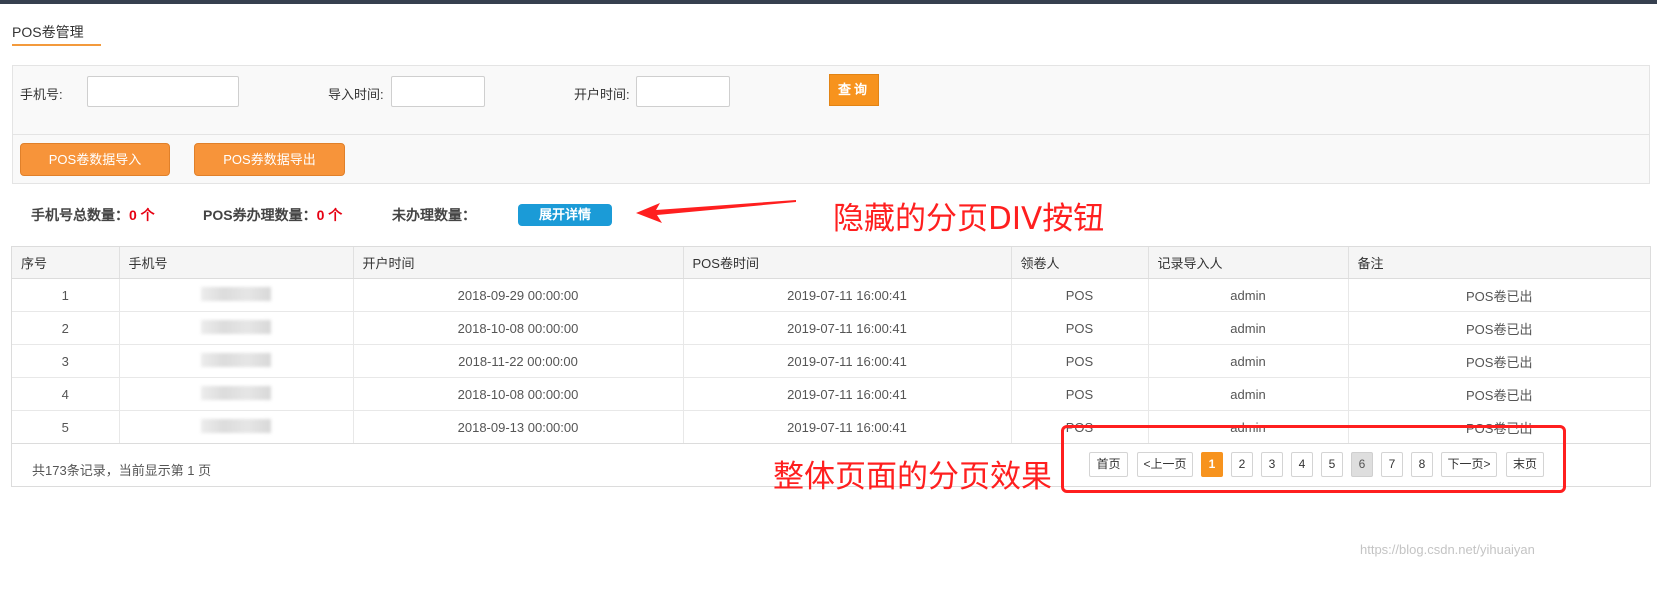 This screenshot has height=599, width=1657. Describe the element at coordinates (66, 328) in the screenshot. I see `cell-no: 2` at that location.